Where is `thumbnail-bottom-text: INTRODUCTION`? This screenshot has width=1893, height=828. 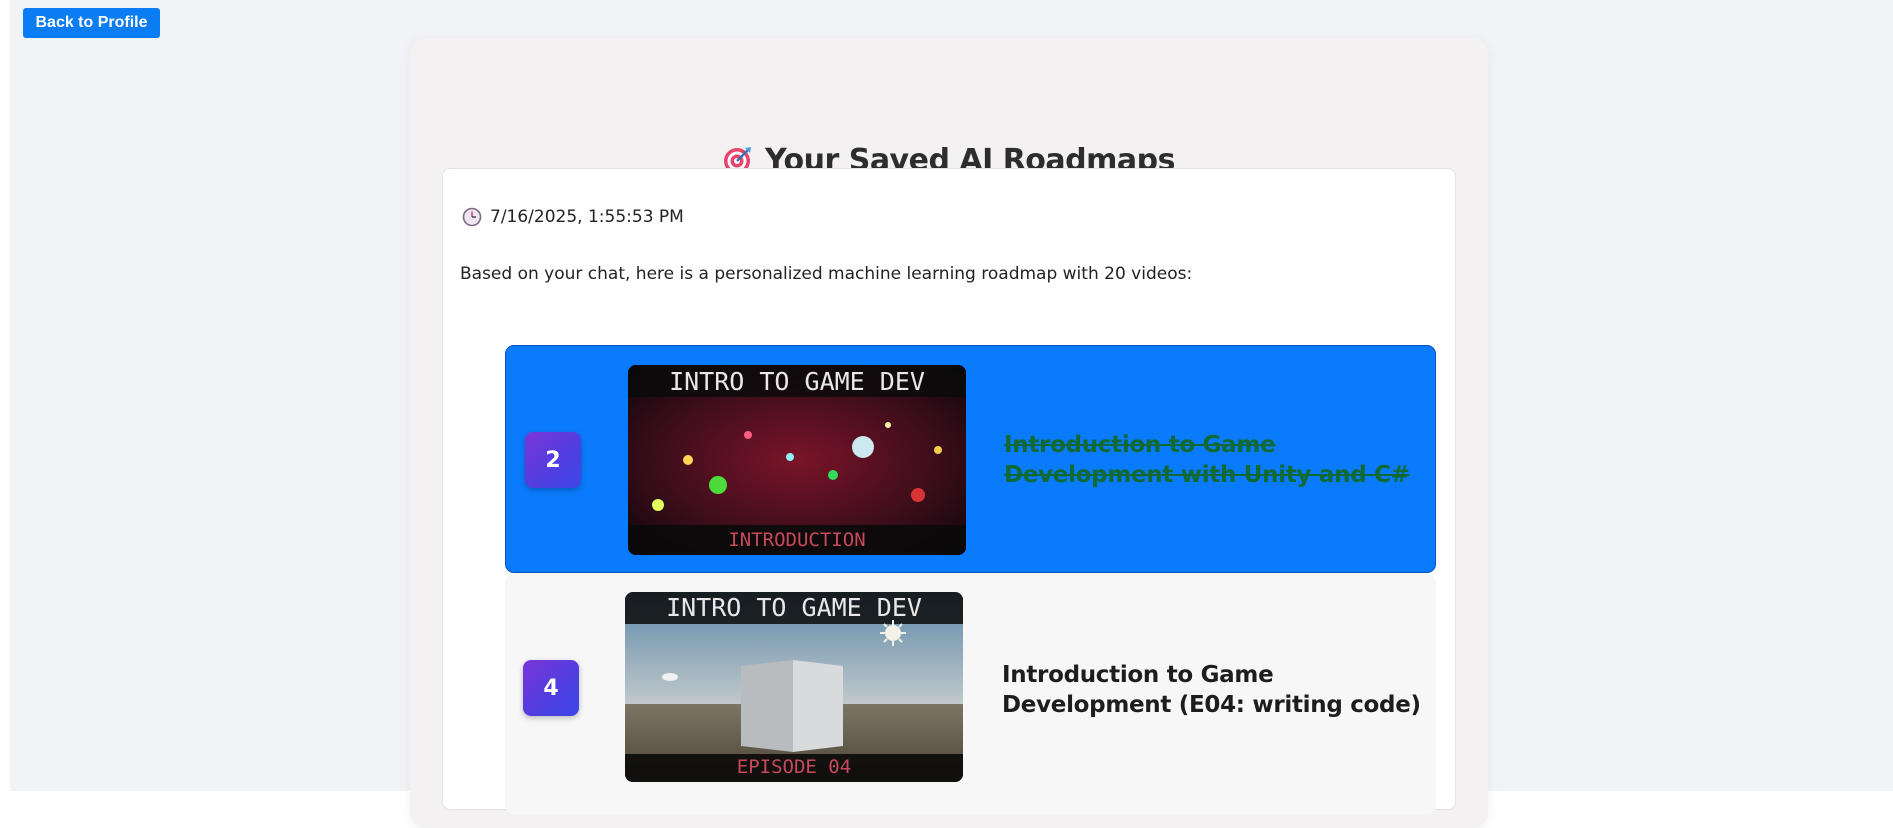
thumbnail-bottom-text: INTRODUCTION is located at coordinates (797, 540).